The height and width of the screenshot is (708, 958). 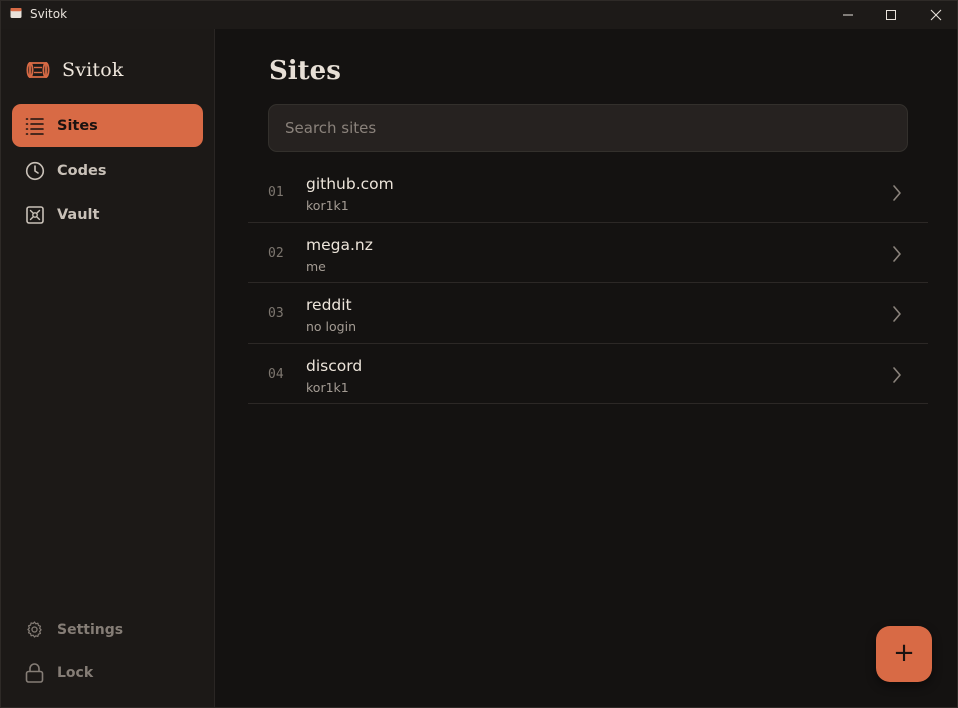 What do you see at coordinates (107, 125) in the screenshot?
I see `sidebar-item-sites: Sites` at bounding box center [107, 125].